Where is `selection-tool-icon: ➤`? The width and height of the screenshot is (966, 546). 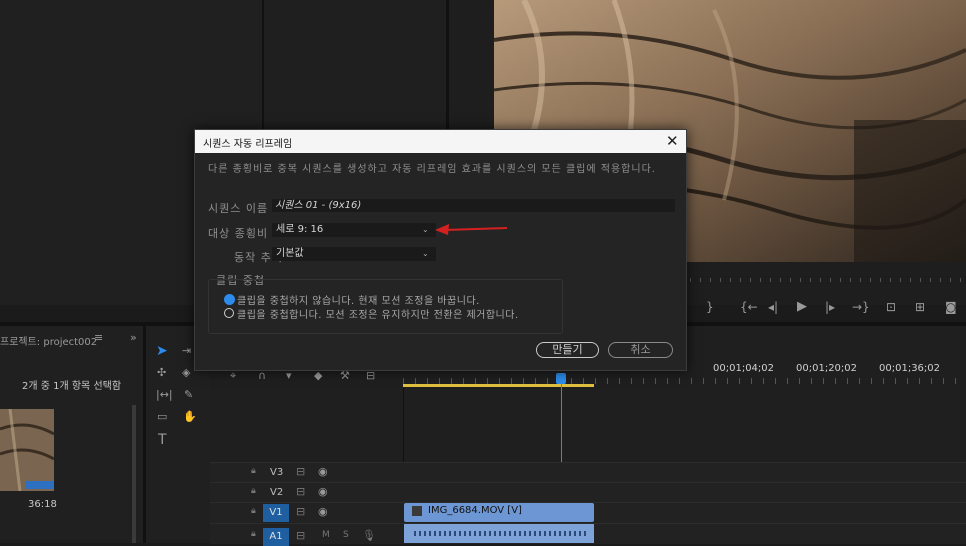 selection-tool-icon: ➤ is located at coordinates (162, 351).